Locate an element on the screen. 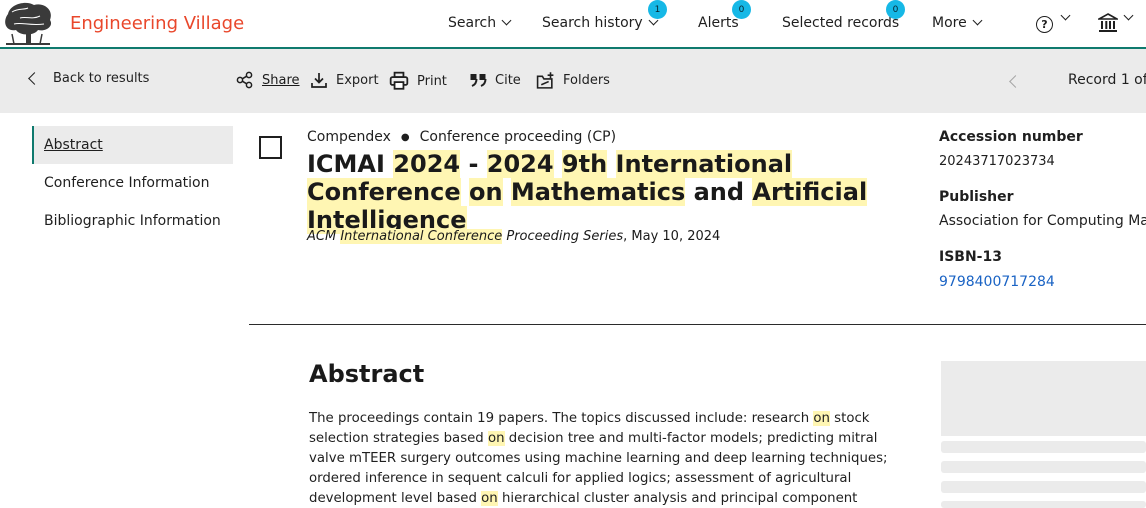  export-label: Export is located at coordinates (357, 80).